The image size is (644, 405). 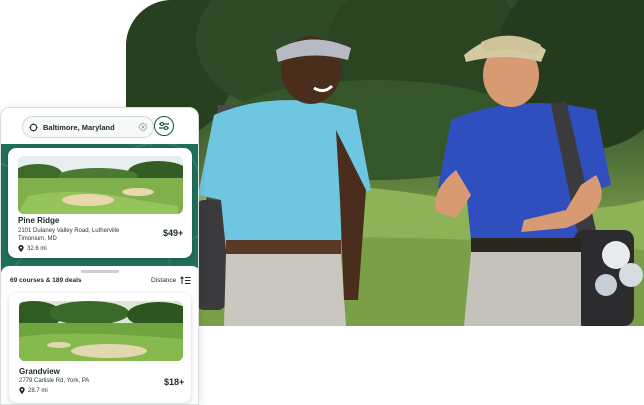 I want to click on course-price: $49+, so click(x=173, y=233).